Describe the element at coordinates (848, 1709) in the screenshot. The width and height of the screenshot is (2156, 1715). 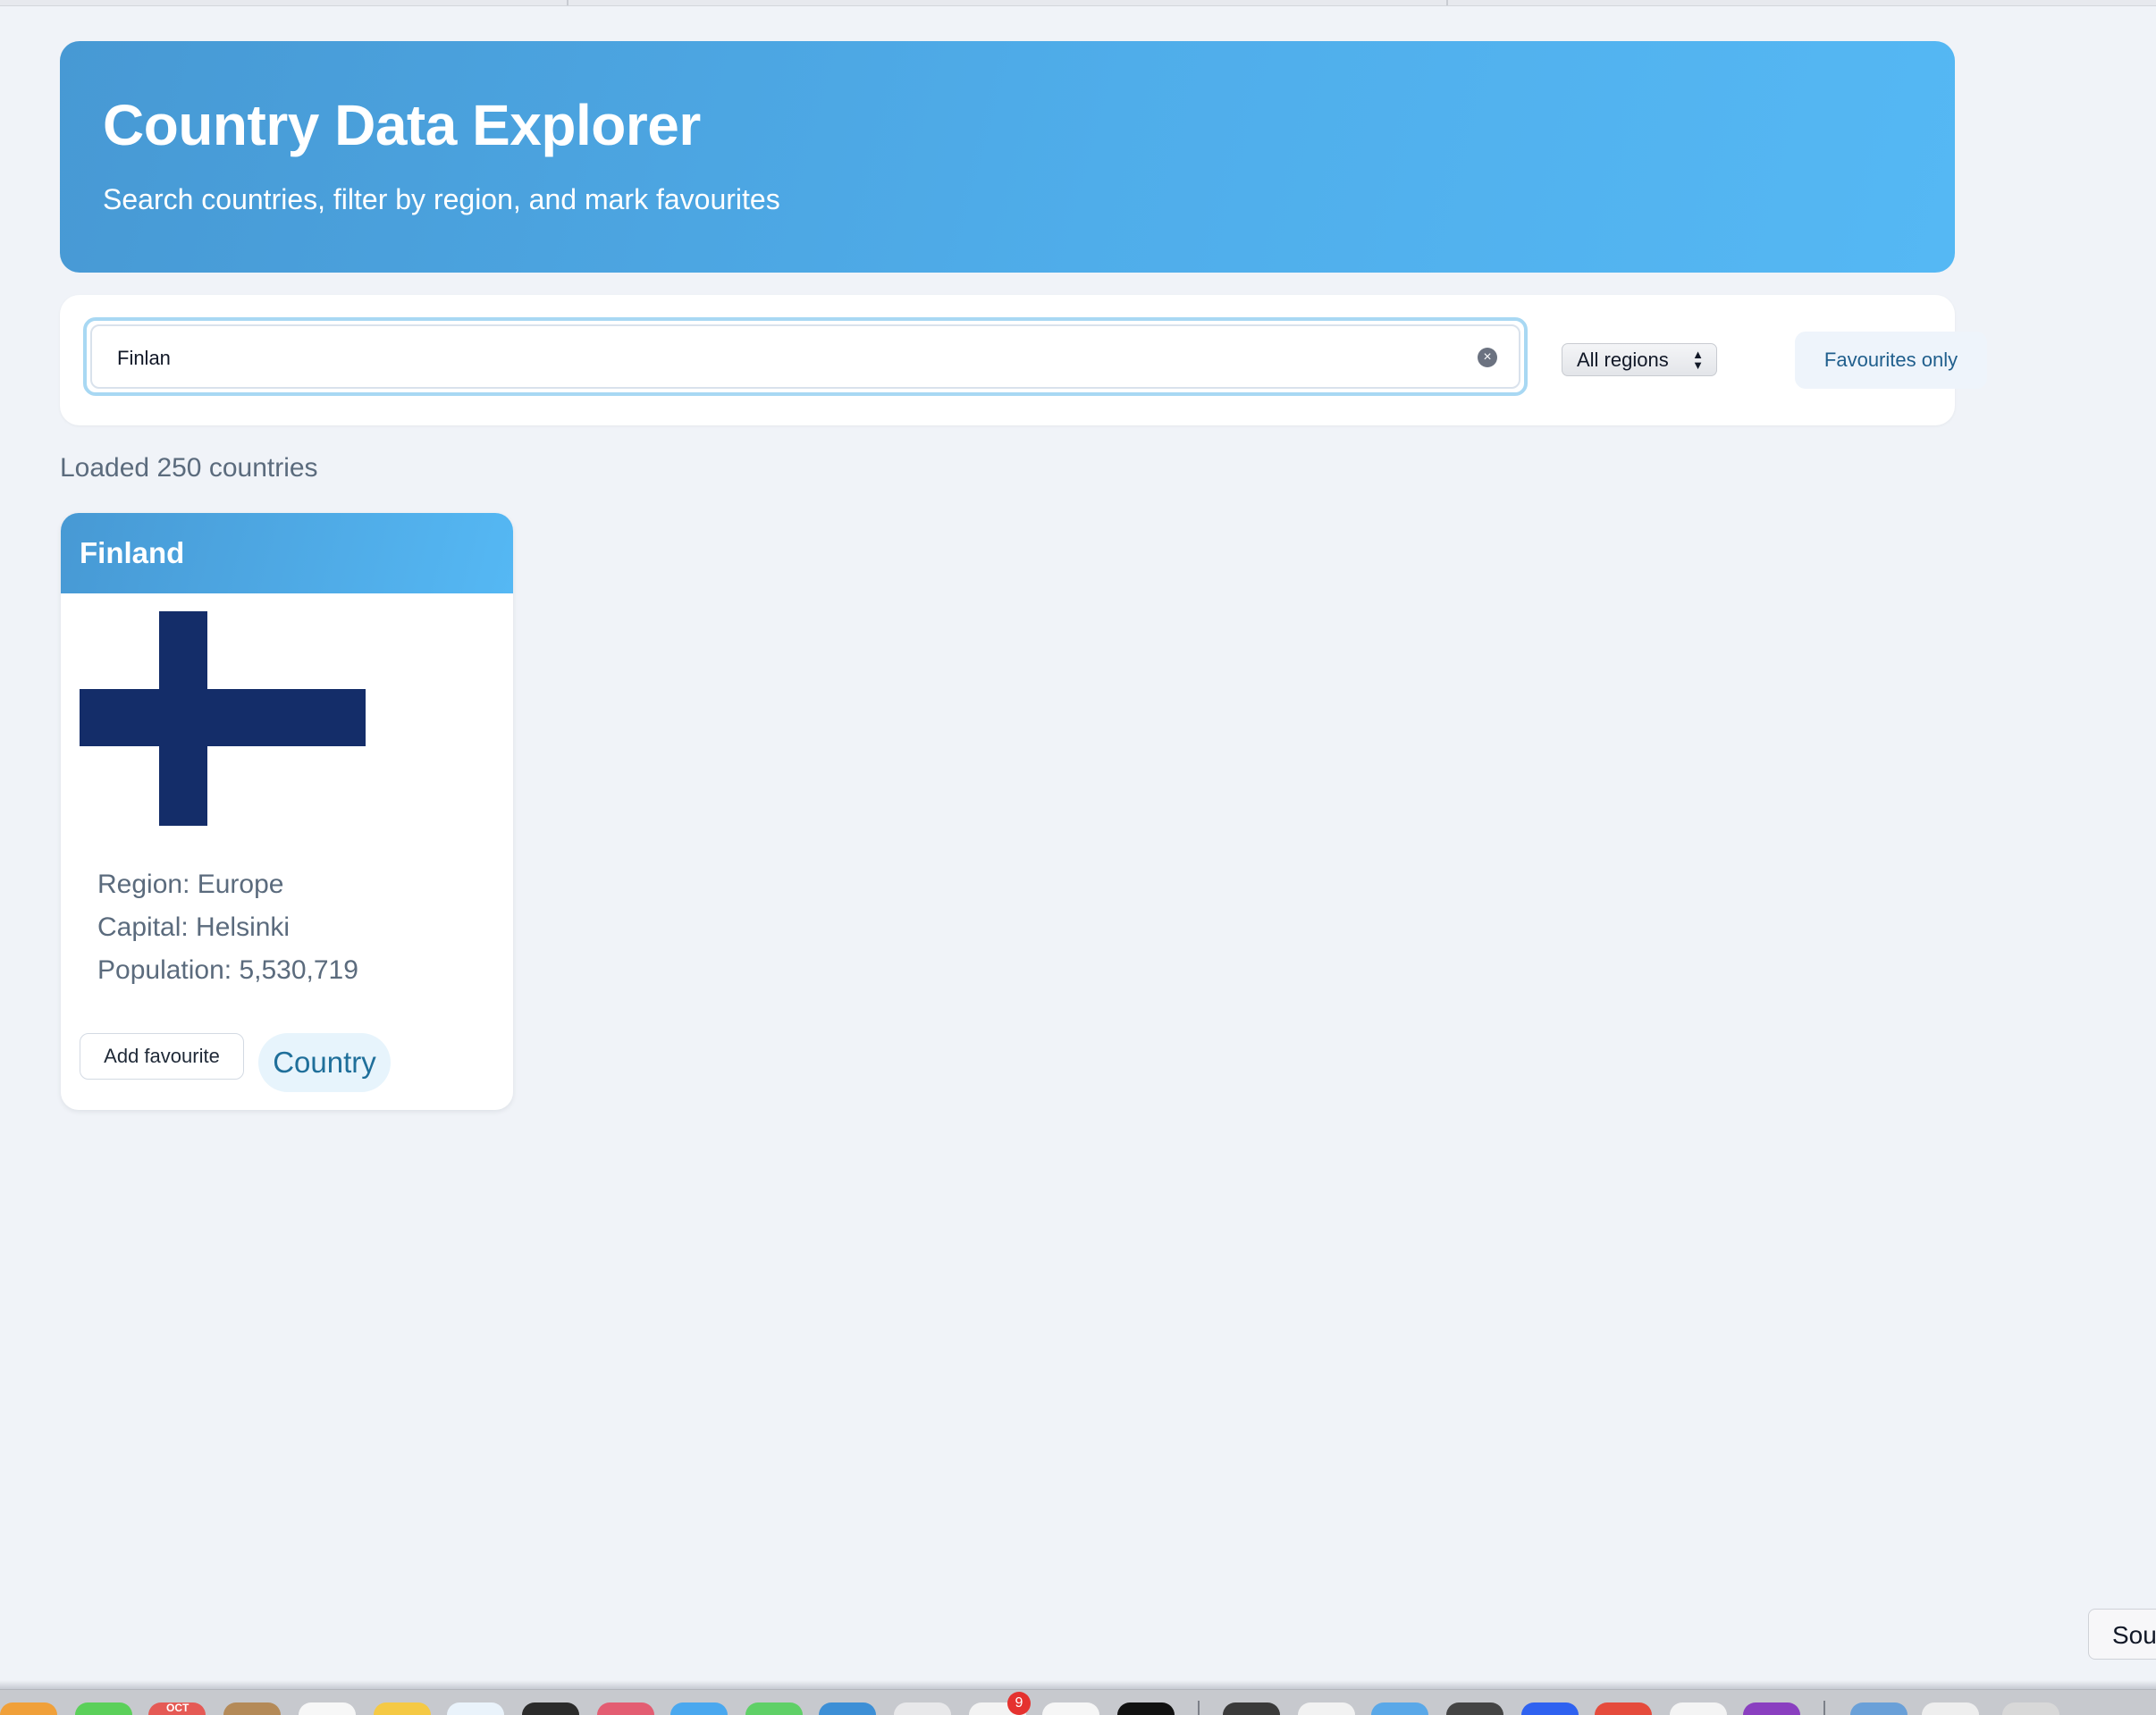
I see `mail-app-icon` at that location.